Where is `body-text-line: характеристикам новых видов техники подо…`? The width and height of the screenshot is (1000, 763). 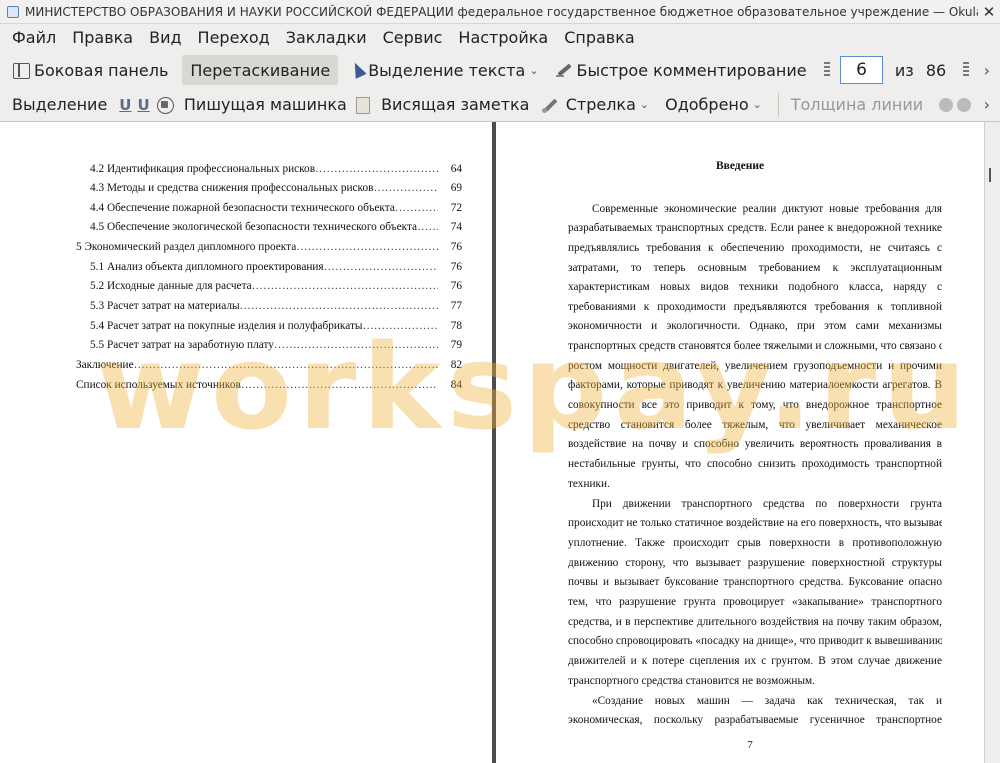
body-text-line: характеристикам новых видов техники подо… is located at coordinates (755, 287).